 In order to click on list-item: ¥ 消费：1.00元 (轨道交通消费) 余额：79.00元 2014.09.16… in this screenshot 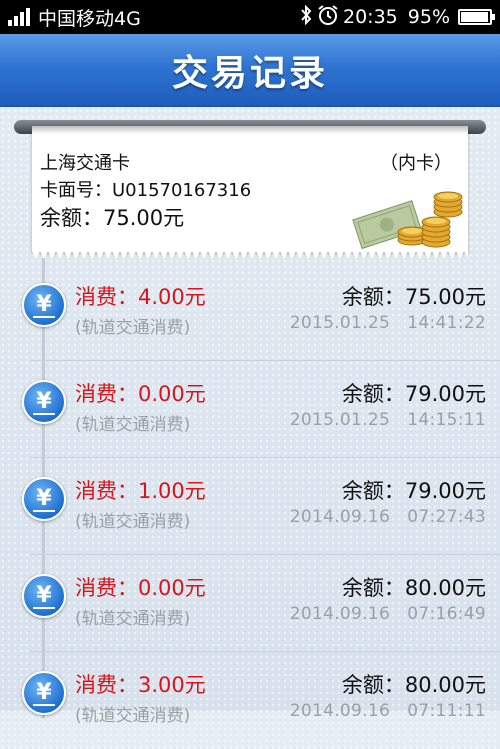, I will do `click(250, 506)`.